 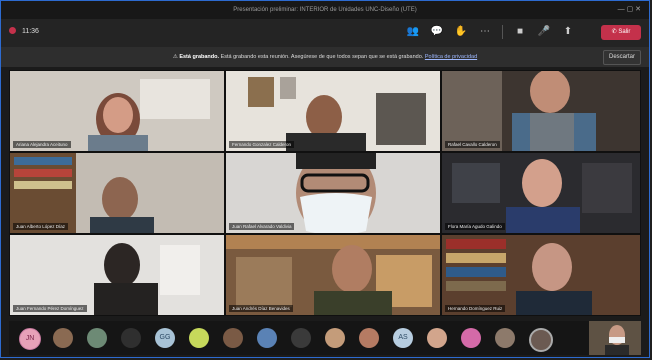 What do you see at coordinates (50, 308) in the screenshot?
I see `participant-name: Juan Fernando Pérez Domínguez` at bounding box center [50, 308].